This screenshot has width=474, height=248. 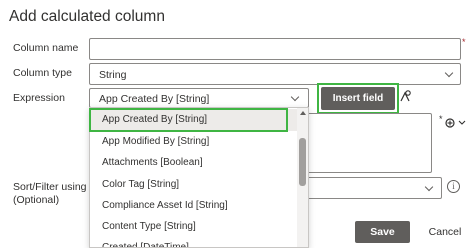 What do you see at coordinates (50, 187) in the screenshot?
I see `sort-filter-label: Sort/Filter using` at bounding box center [50, 187].